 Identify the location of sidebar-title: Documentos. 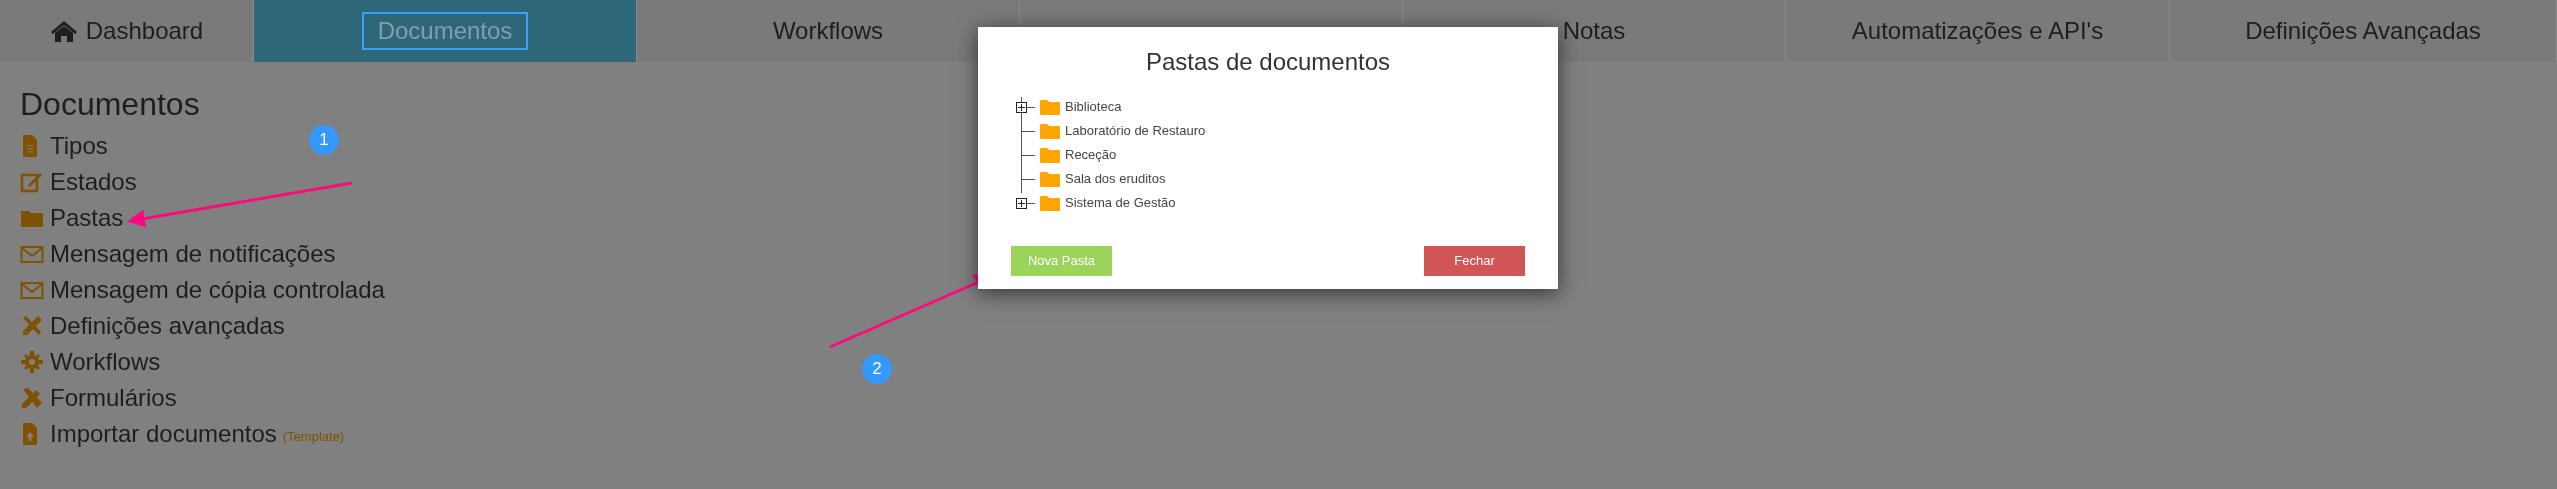
(110, 104).